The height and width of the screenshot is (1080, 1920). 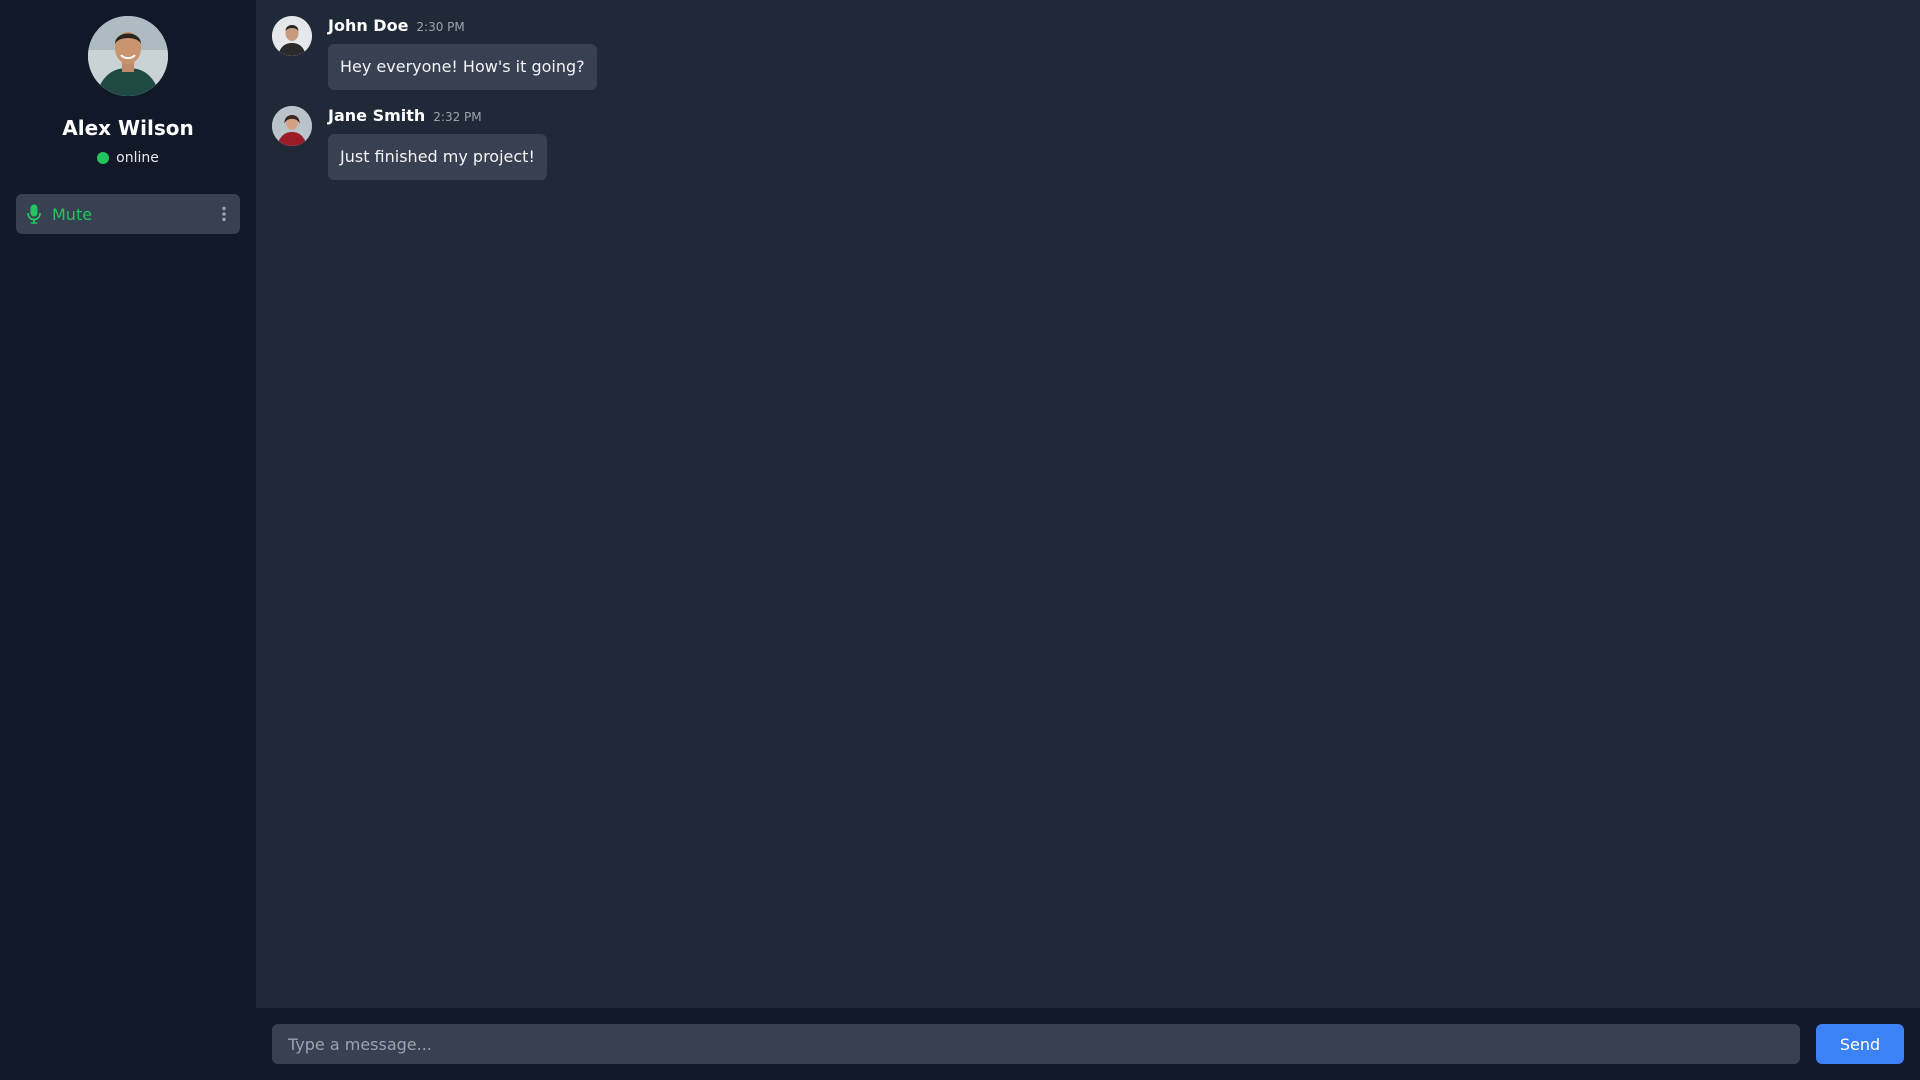 I want to click on more-vertical-icon, so click(x=224, y=214).